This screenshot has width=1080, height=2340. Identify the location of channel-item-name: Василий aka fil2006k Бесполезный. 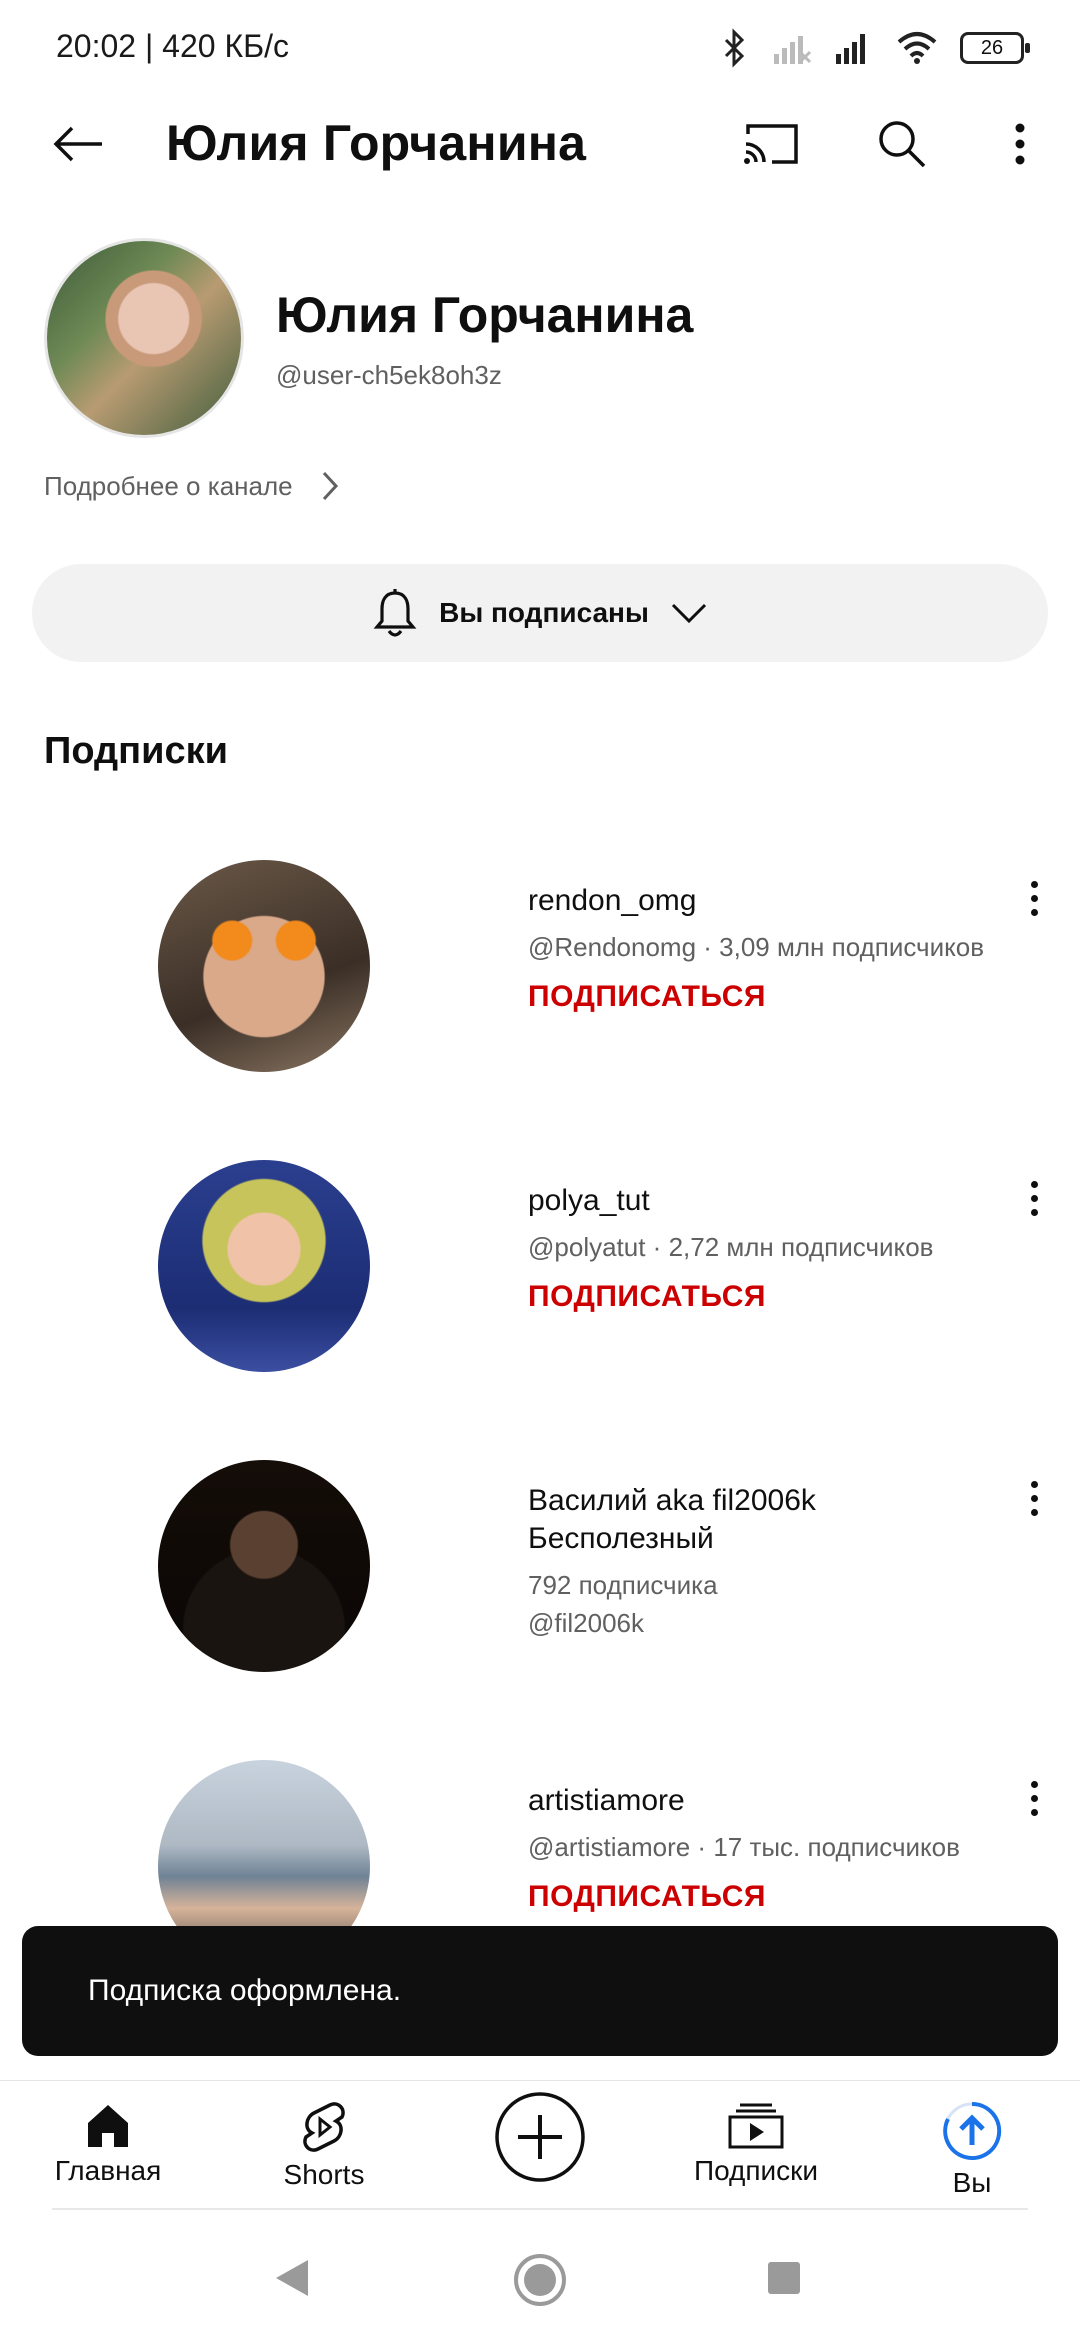
(672, 1519).